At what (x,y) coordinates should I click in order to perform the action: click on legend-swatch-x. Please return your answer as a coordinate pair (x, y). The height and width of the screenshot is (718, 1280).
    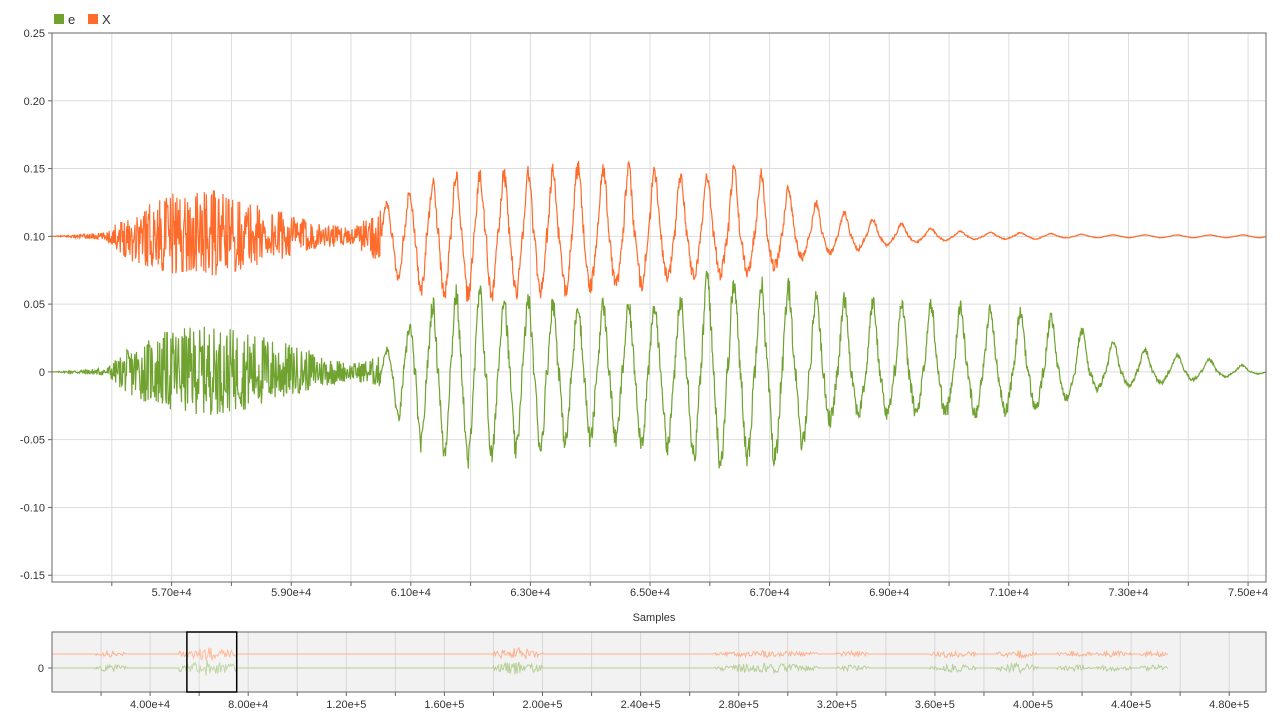
    Looking at the image, I should click on (93, 19).